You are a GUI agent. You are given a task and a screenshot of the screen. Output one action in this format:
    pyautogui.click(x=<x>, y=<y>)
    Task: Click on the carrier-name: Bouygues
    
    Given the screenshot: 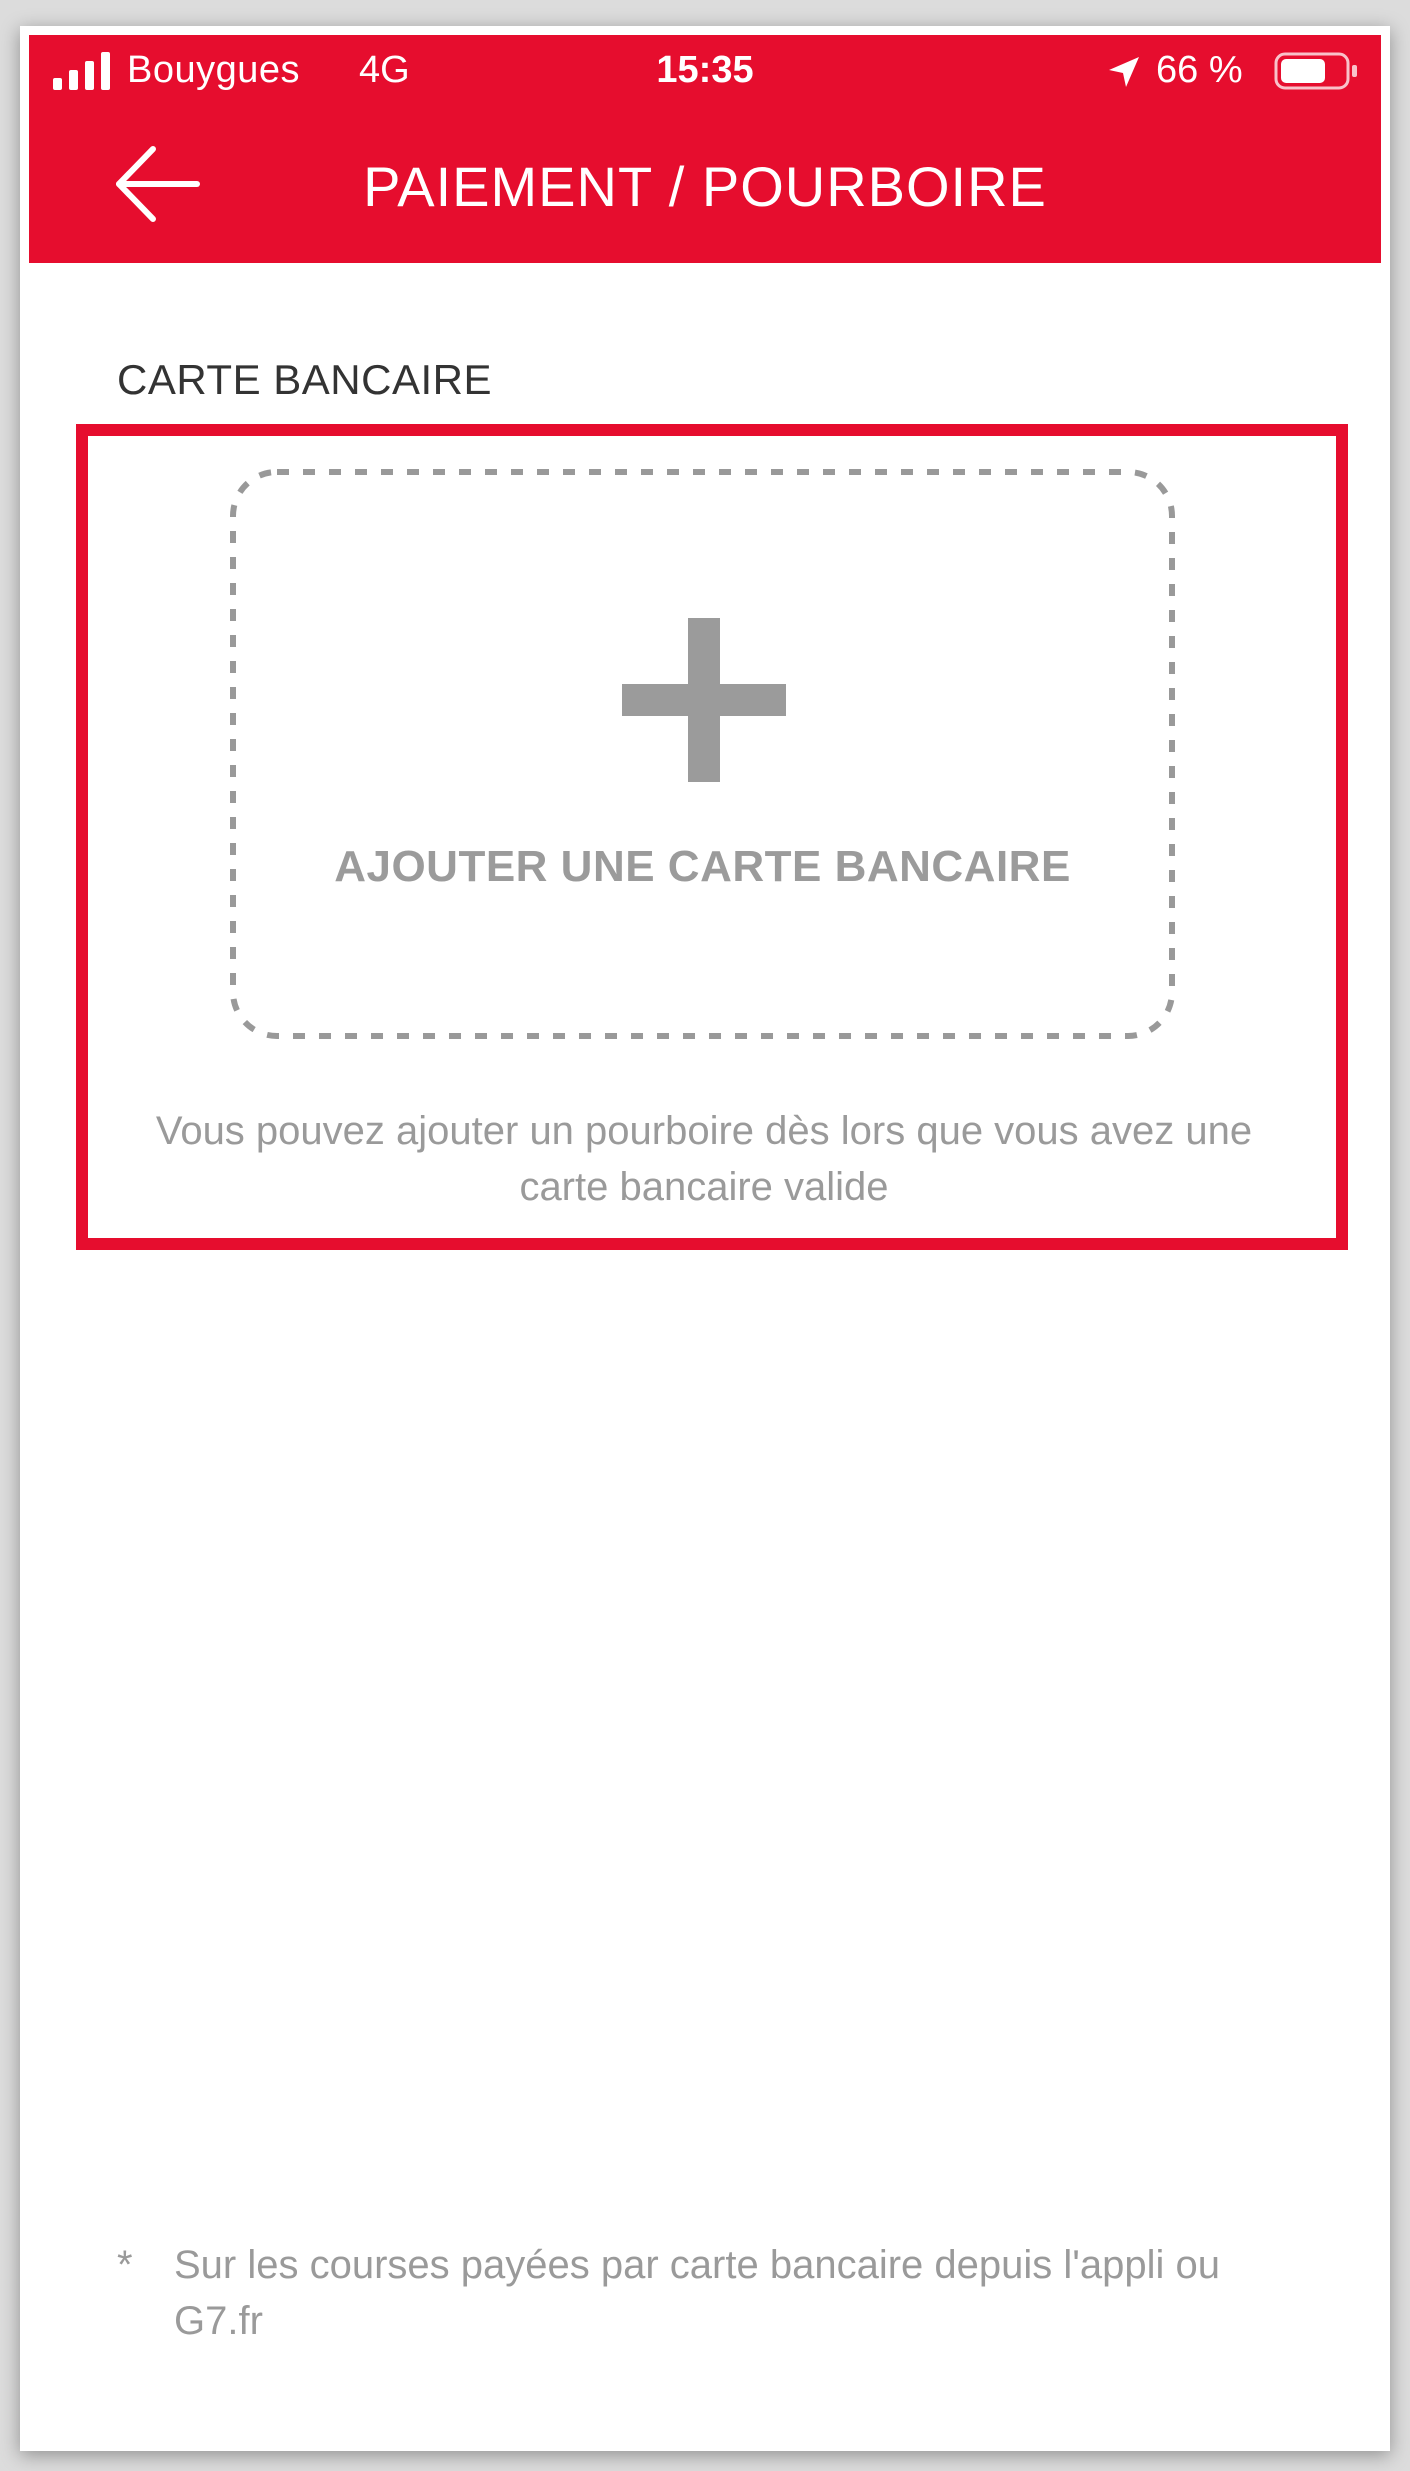 What is the action you would take?
    pyautogui.click(x=214, y=70)
    